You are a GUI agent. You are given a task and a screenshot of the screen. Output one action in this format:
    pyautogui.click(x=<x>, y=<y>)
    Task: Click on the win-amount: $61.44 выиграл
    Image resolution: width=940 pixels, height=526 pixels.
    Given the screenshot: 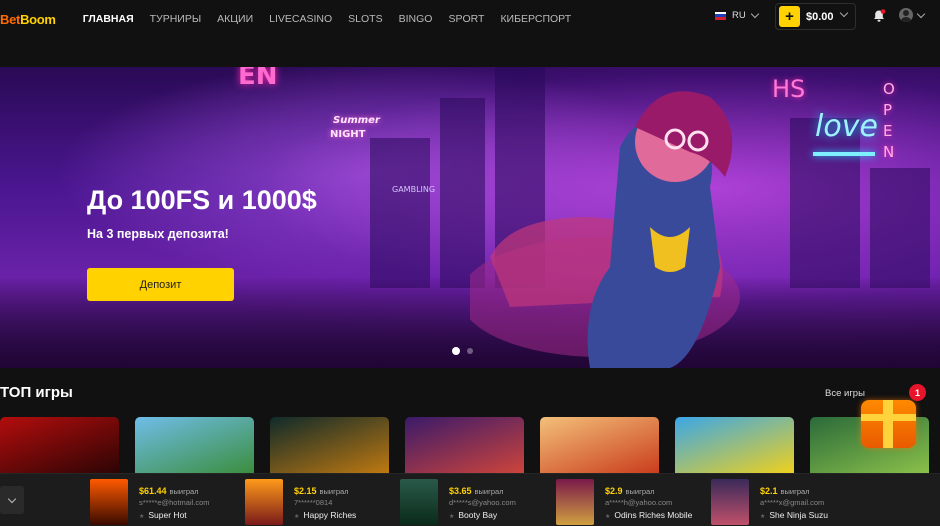 What is the action you would take?
    pyautogui.click(x=169, y=491)
    